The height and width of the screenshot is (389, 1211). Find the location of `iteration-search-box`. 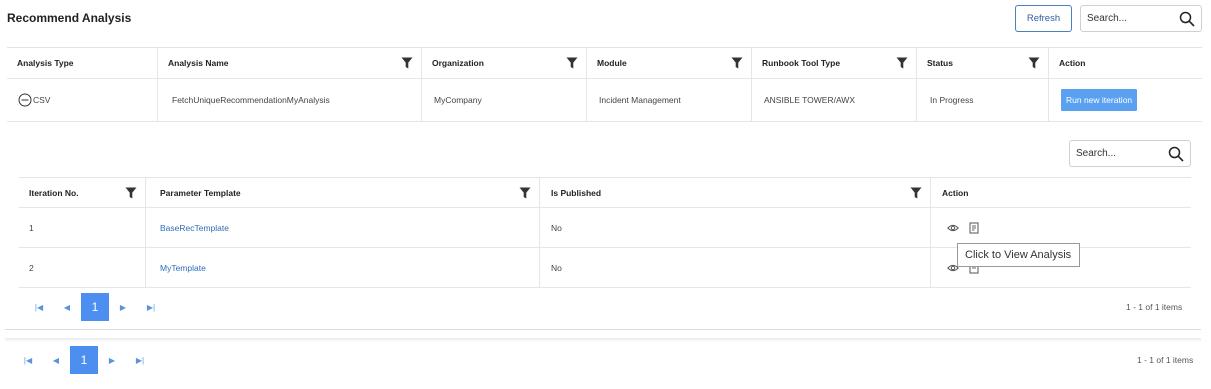

iteration-search-box is located at coordinates (1130, 153).